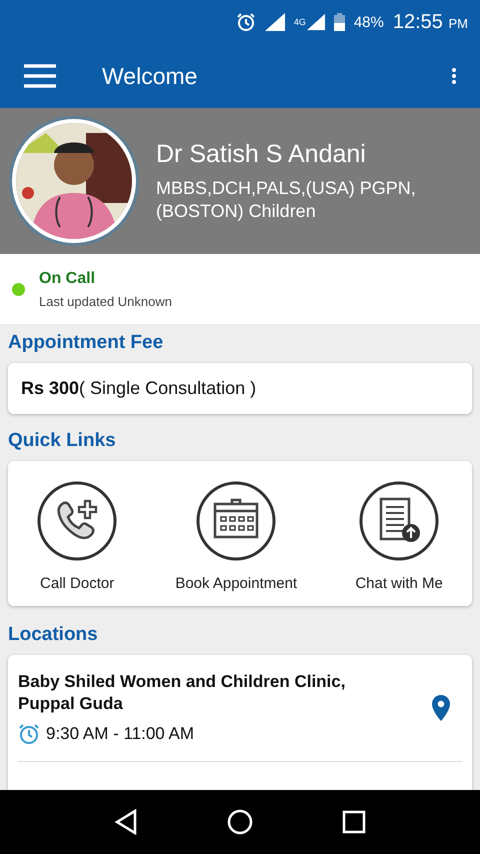  I want to click on quick-link: Book Appointment, so click(236, 536).